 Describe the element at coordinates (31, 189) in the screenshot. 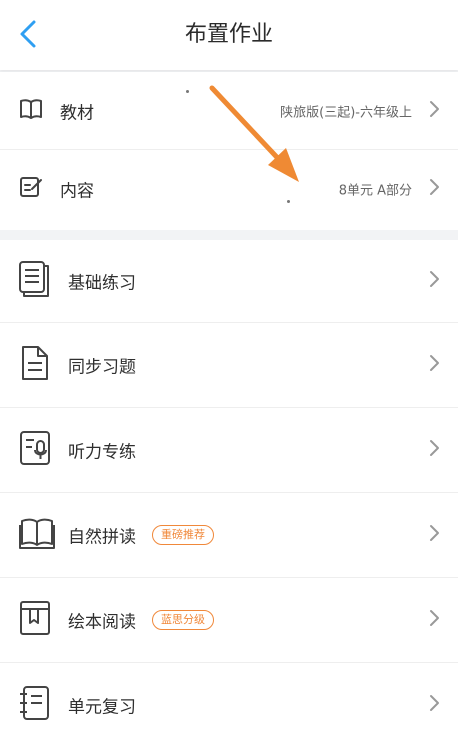

I see `edit-note-icon` at that location.